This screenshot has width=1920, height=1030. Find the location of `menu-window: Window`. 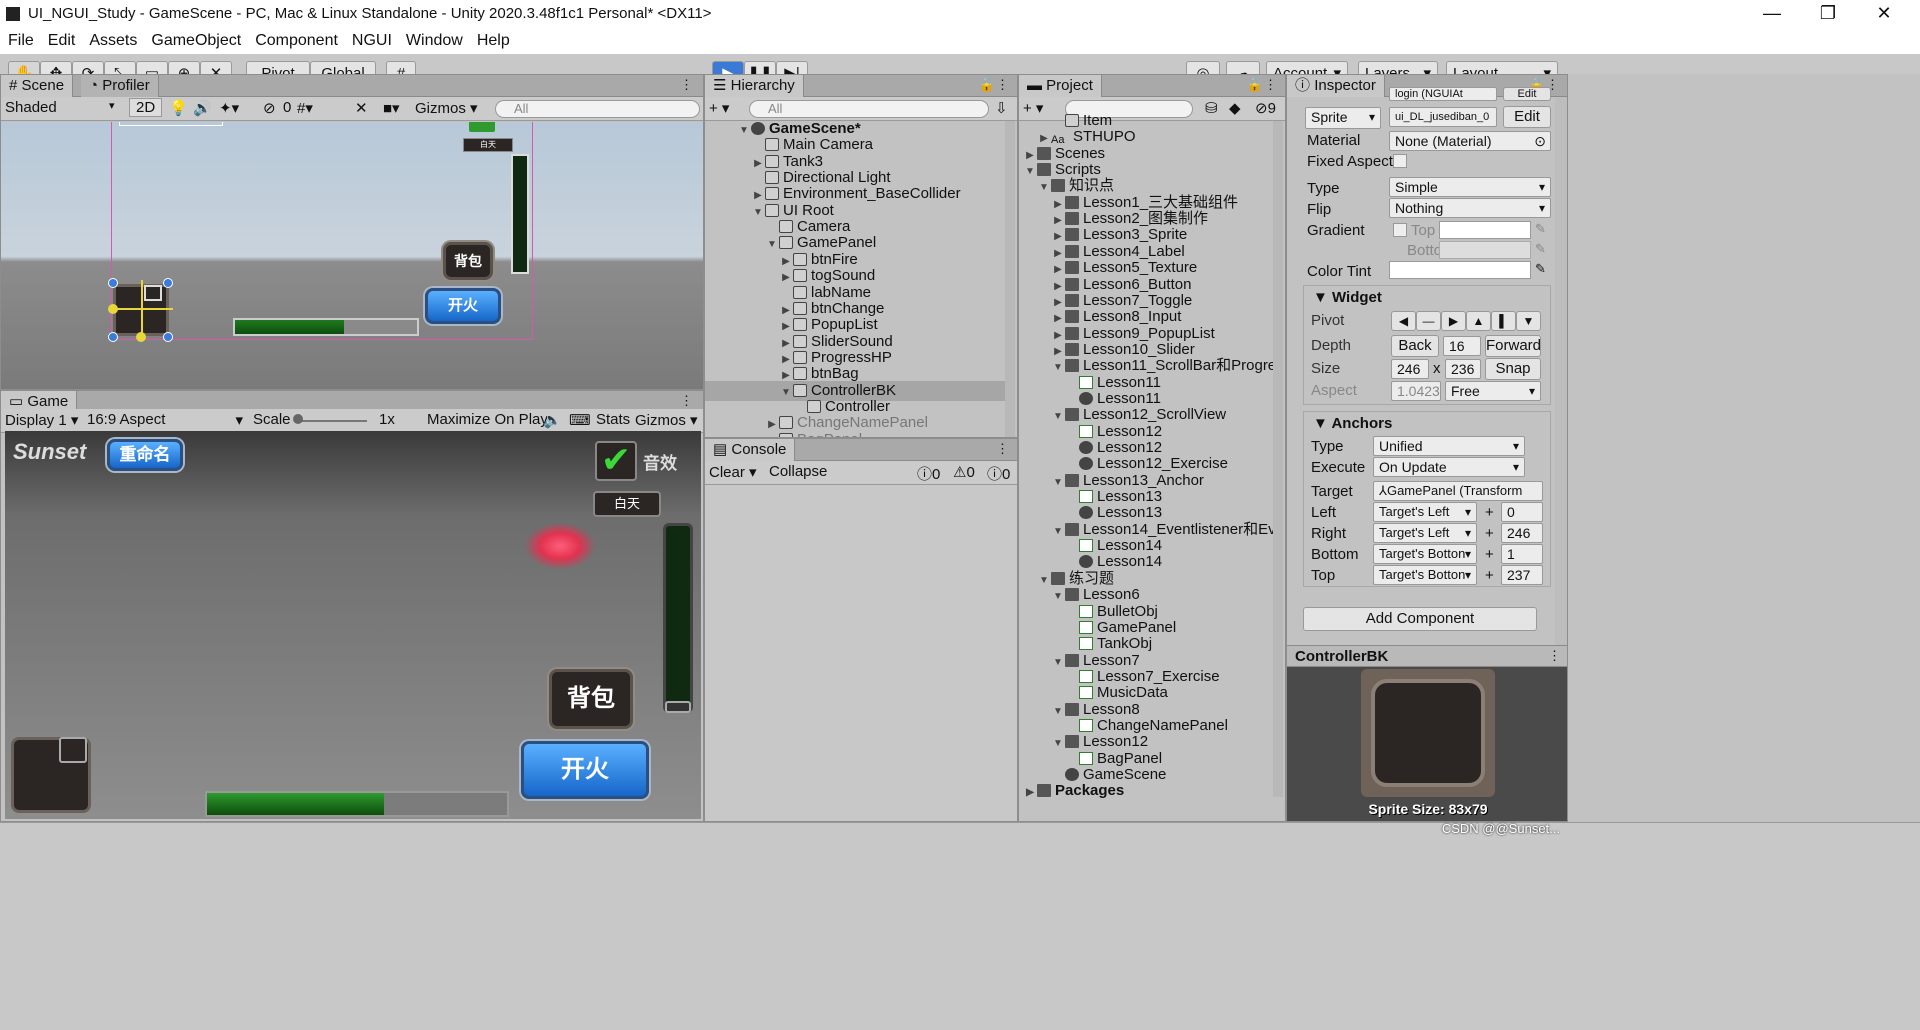

menu-window: Window is located at coordinates (434, 41).